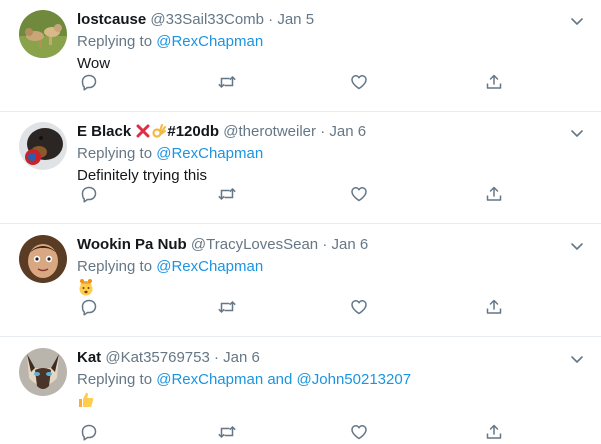 The width and height of the screenshot is (601, 444). Describe the element at coordinates (279, 379) in the screenshot. I see `replying-joiner: and` at that location.